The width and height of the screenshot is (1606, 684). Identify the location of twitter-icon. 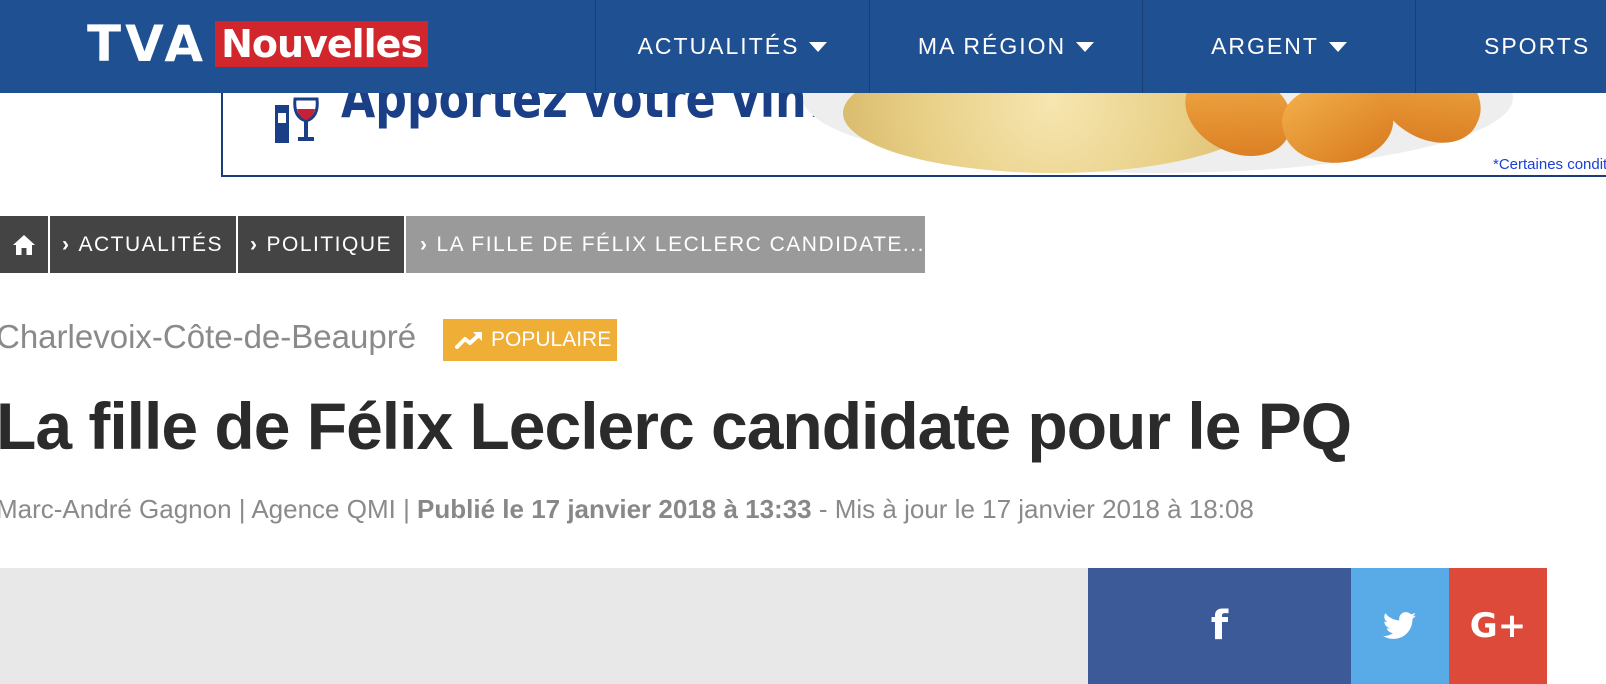
(1400, 625).